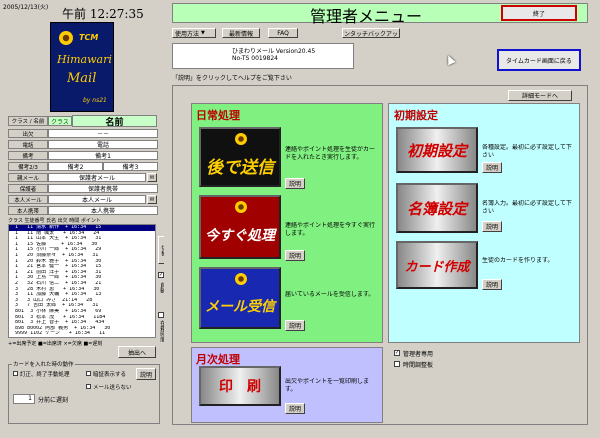 This screenshot has height=438, width=600. What do you see at coordinates (82, 67) in the screenshot?
I see `logo-frame: TCM Himawari Mail by ns21` at bounding box center [82, 67].